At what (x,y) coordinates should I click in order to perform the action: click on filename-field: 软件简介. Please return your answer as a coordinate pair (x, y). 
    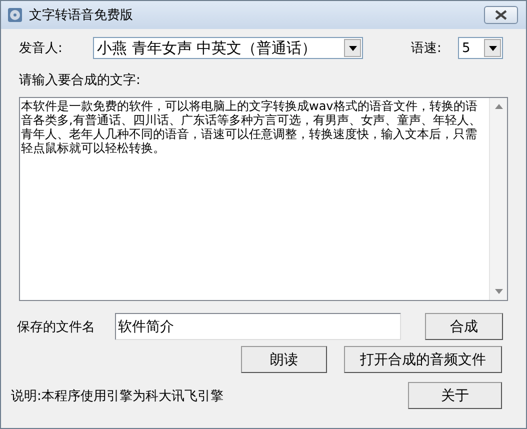
    Looking at the image, I should click on (258, 326).